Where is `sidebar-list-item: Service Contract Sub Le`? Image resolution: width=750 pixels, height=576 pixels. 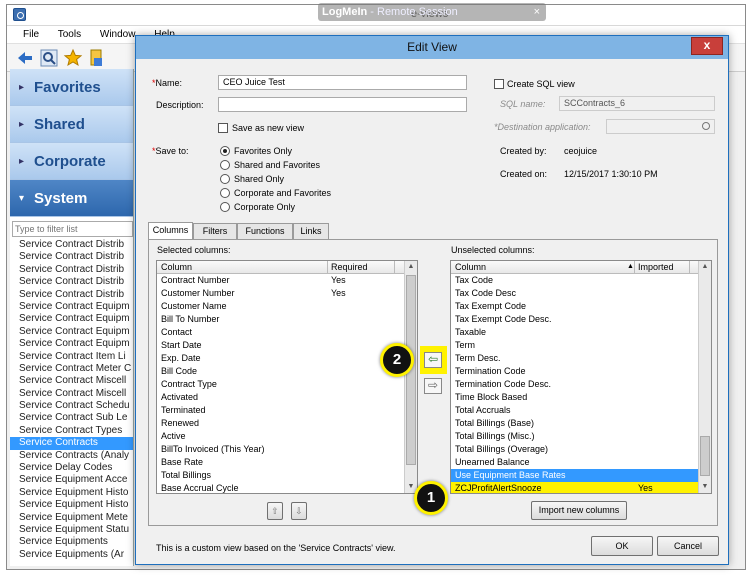 sidebar-list-item: Service Contract Sub Le is located at coordinates (71, 418).